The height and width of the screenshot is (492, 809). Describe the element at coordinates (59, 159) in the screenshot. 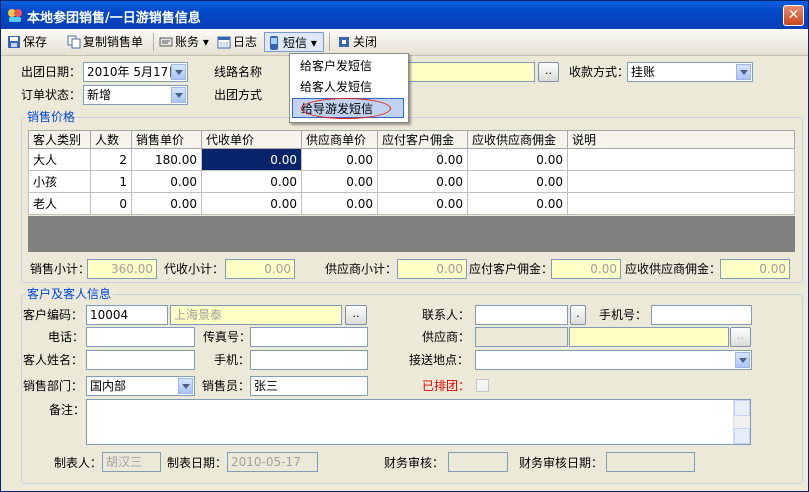

I see `table-cell: 大人` at that location.